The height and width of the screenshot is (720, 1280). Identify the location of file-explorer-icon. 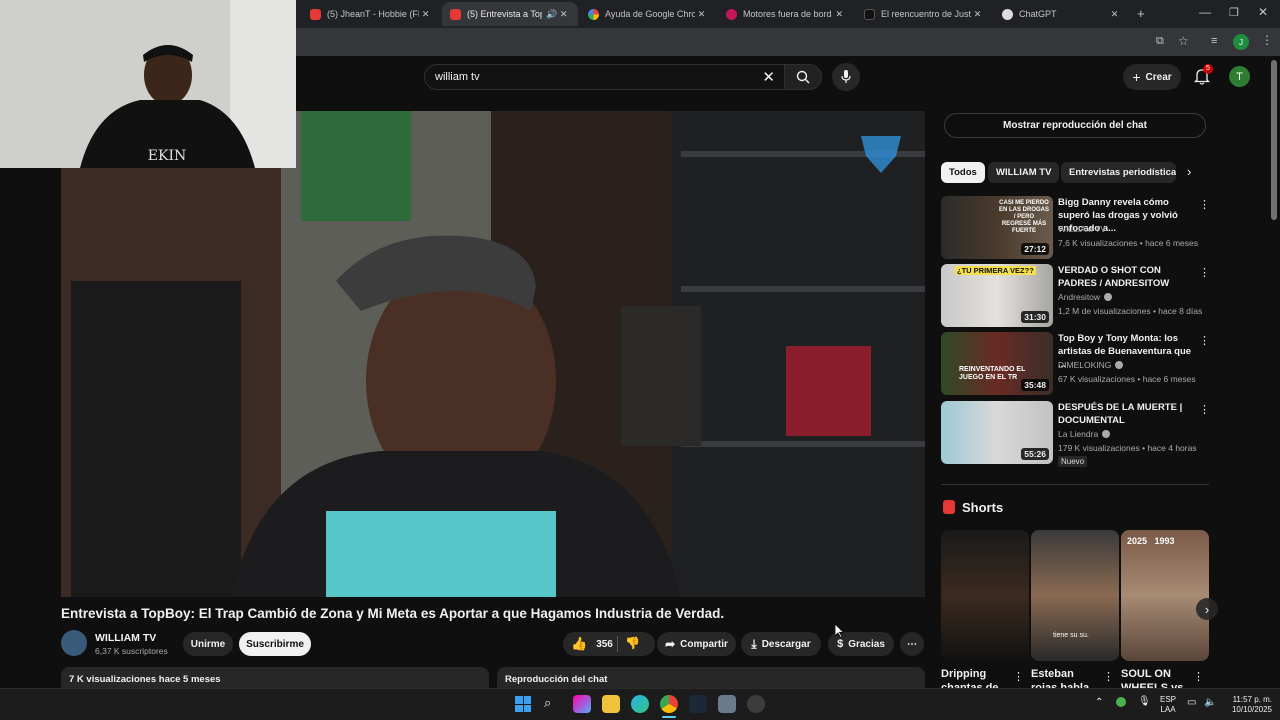
(611, 704).